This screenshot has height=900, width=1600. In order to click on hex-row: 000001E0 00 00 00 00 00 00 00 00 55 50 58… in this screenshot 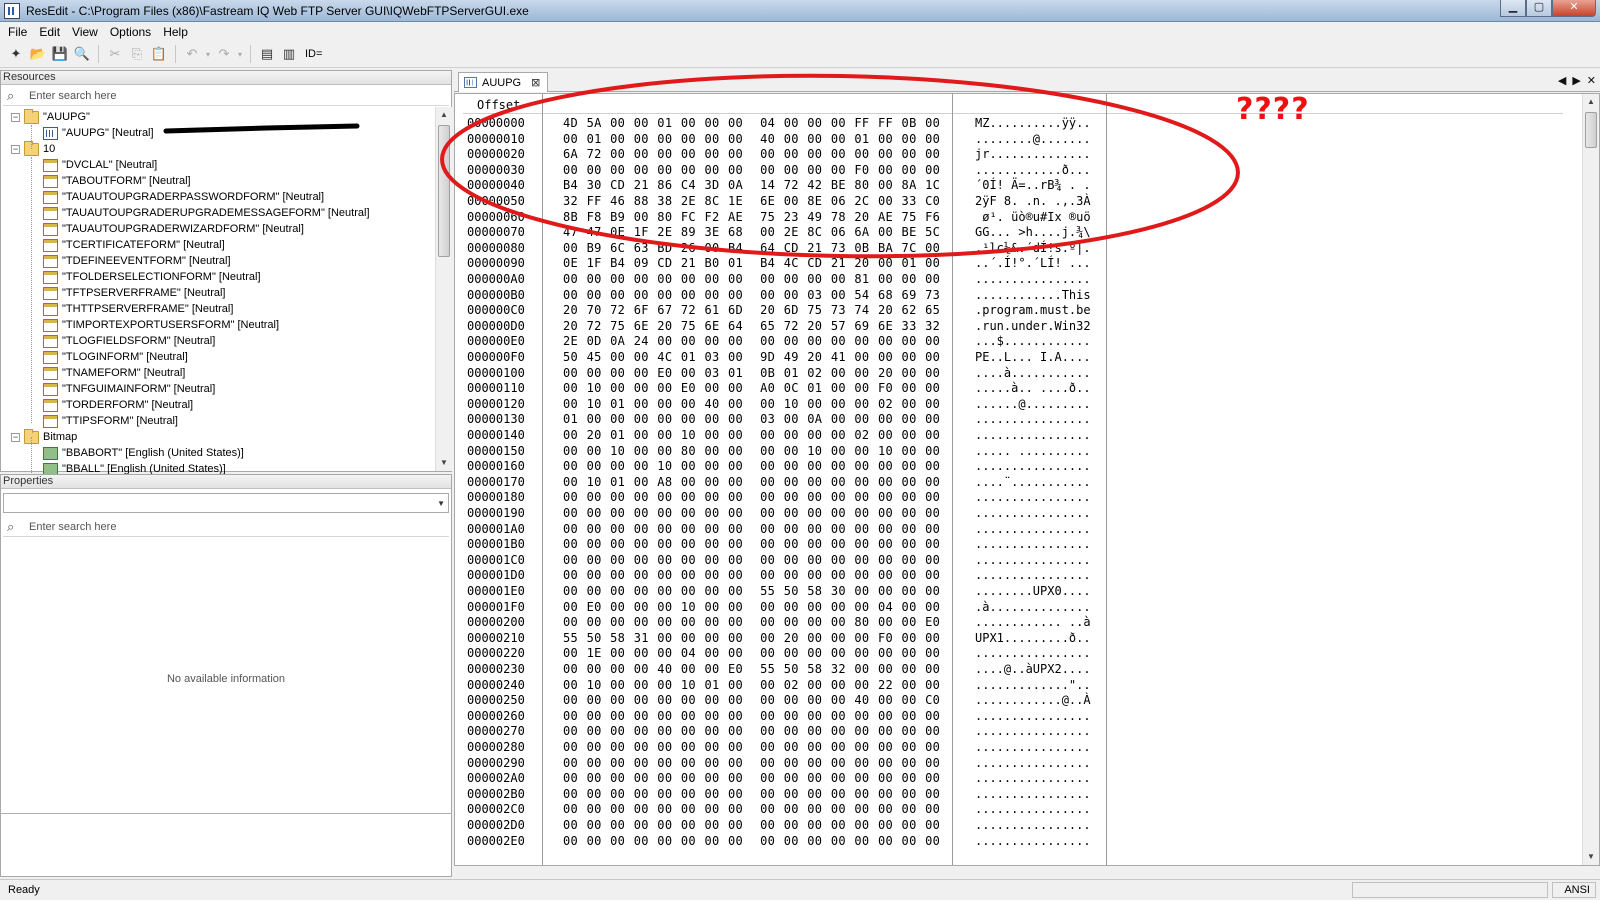, I will do `click(1015, 592)`.